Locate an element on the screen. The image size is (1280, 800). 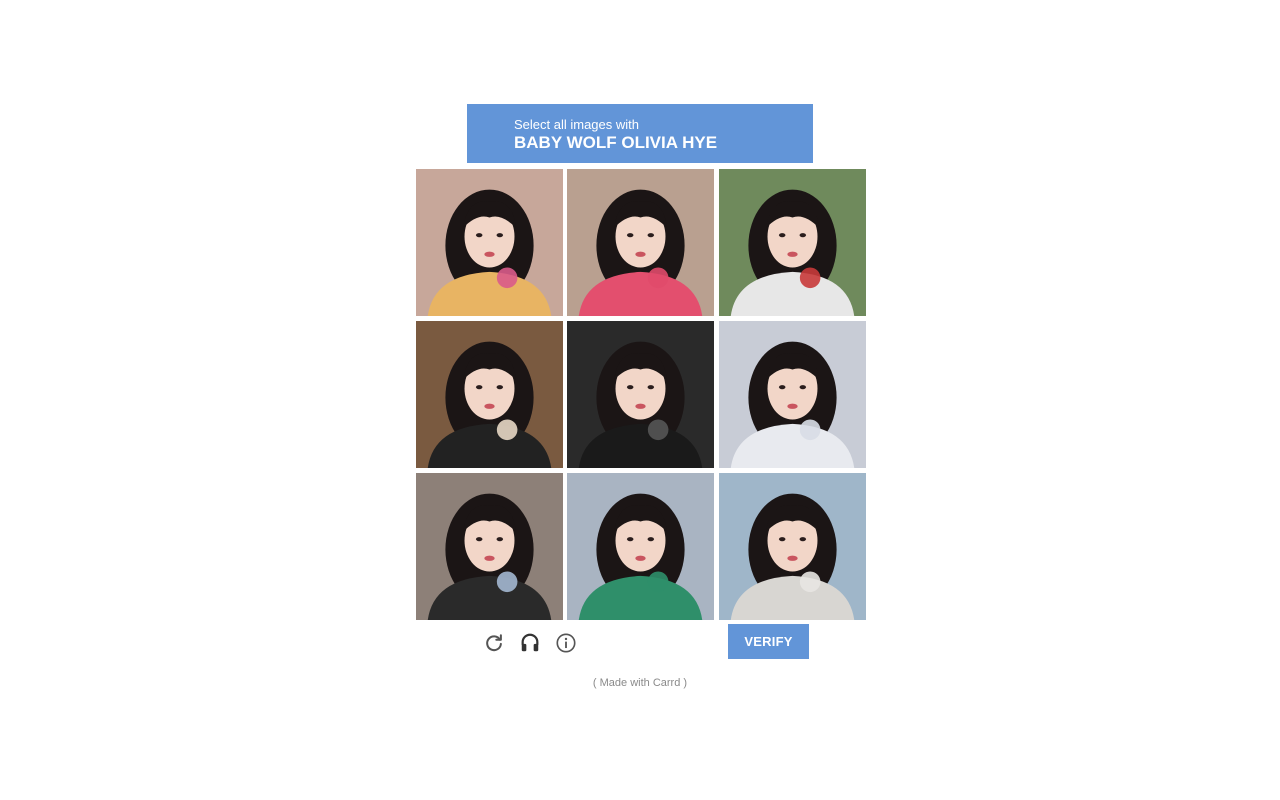
made-with-carrd-link: ( Made with Carrd ) is located at coordinates (640, 683).